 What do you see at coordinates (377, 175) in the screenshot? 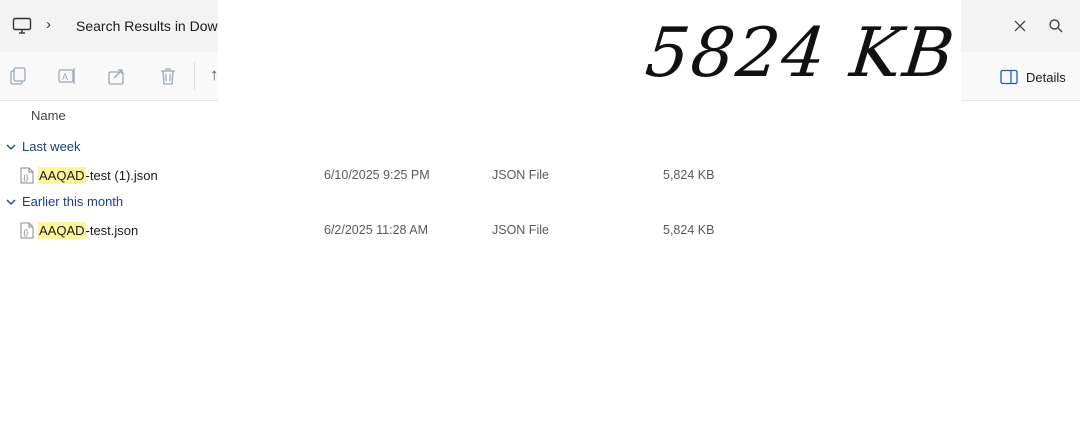
I see `file-date: 6/10/2025 9:25 PM` at bounding box center [377, 175].